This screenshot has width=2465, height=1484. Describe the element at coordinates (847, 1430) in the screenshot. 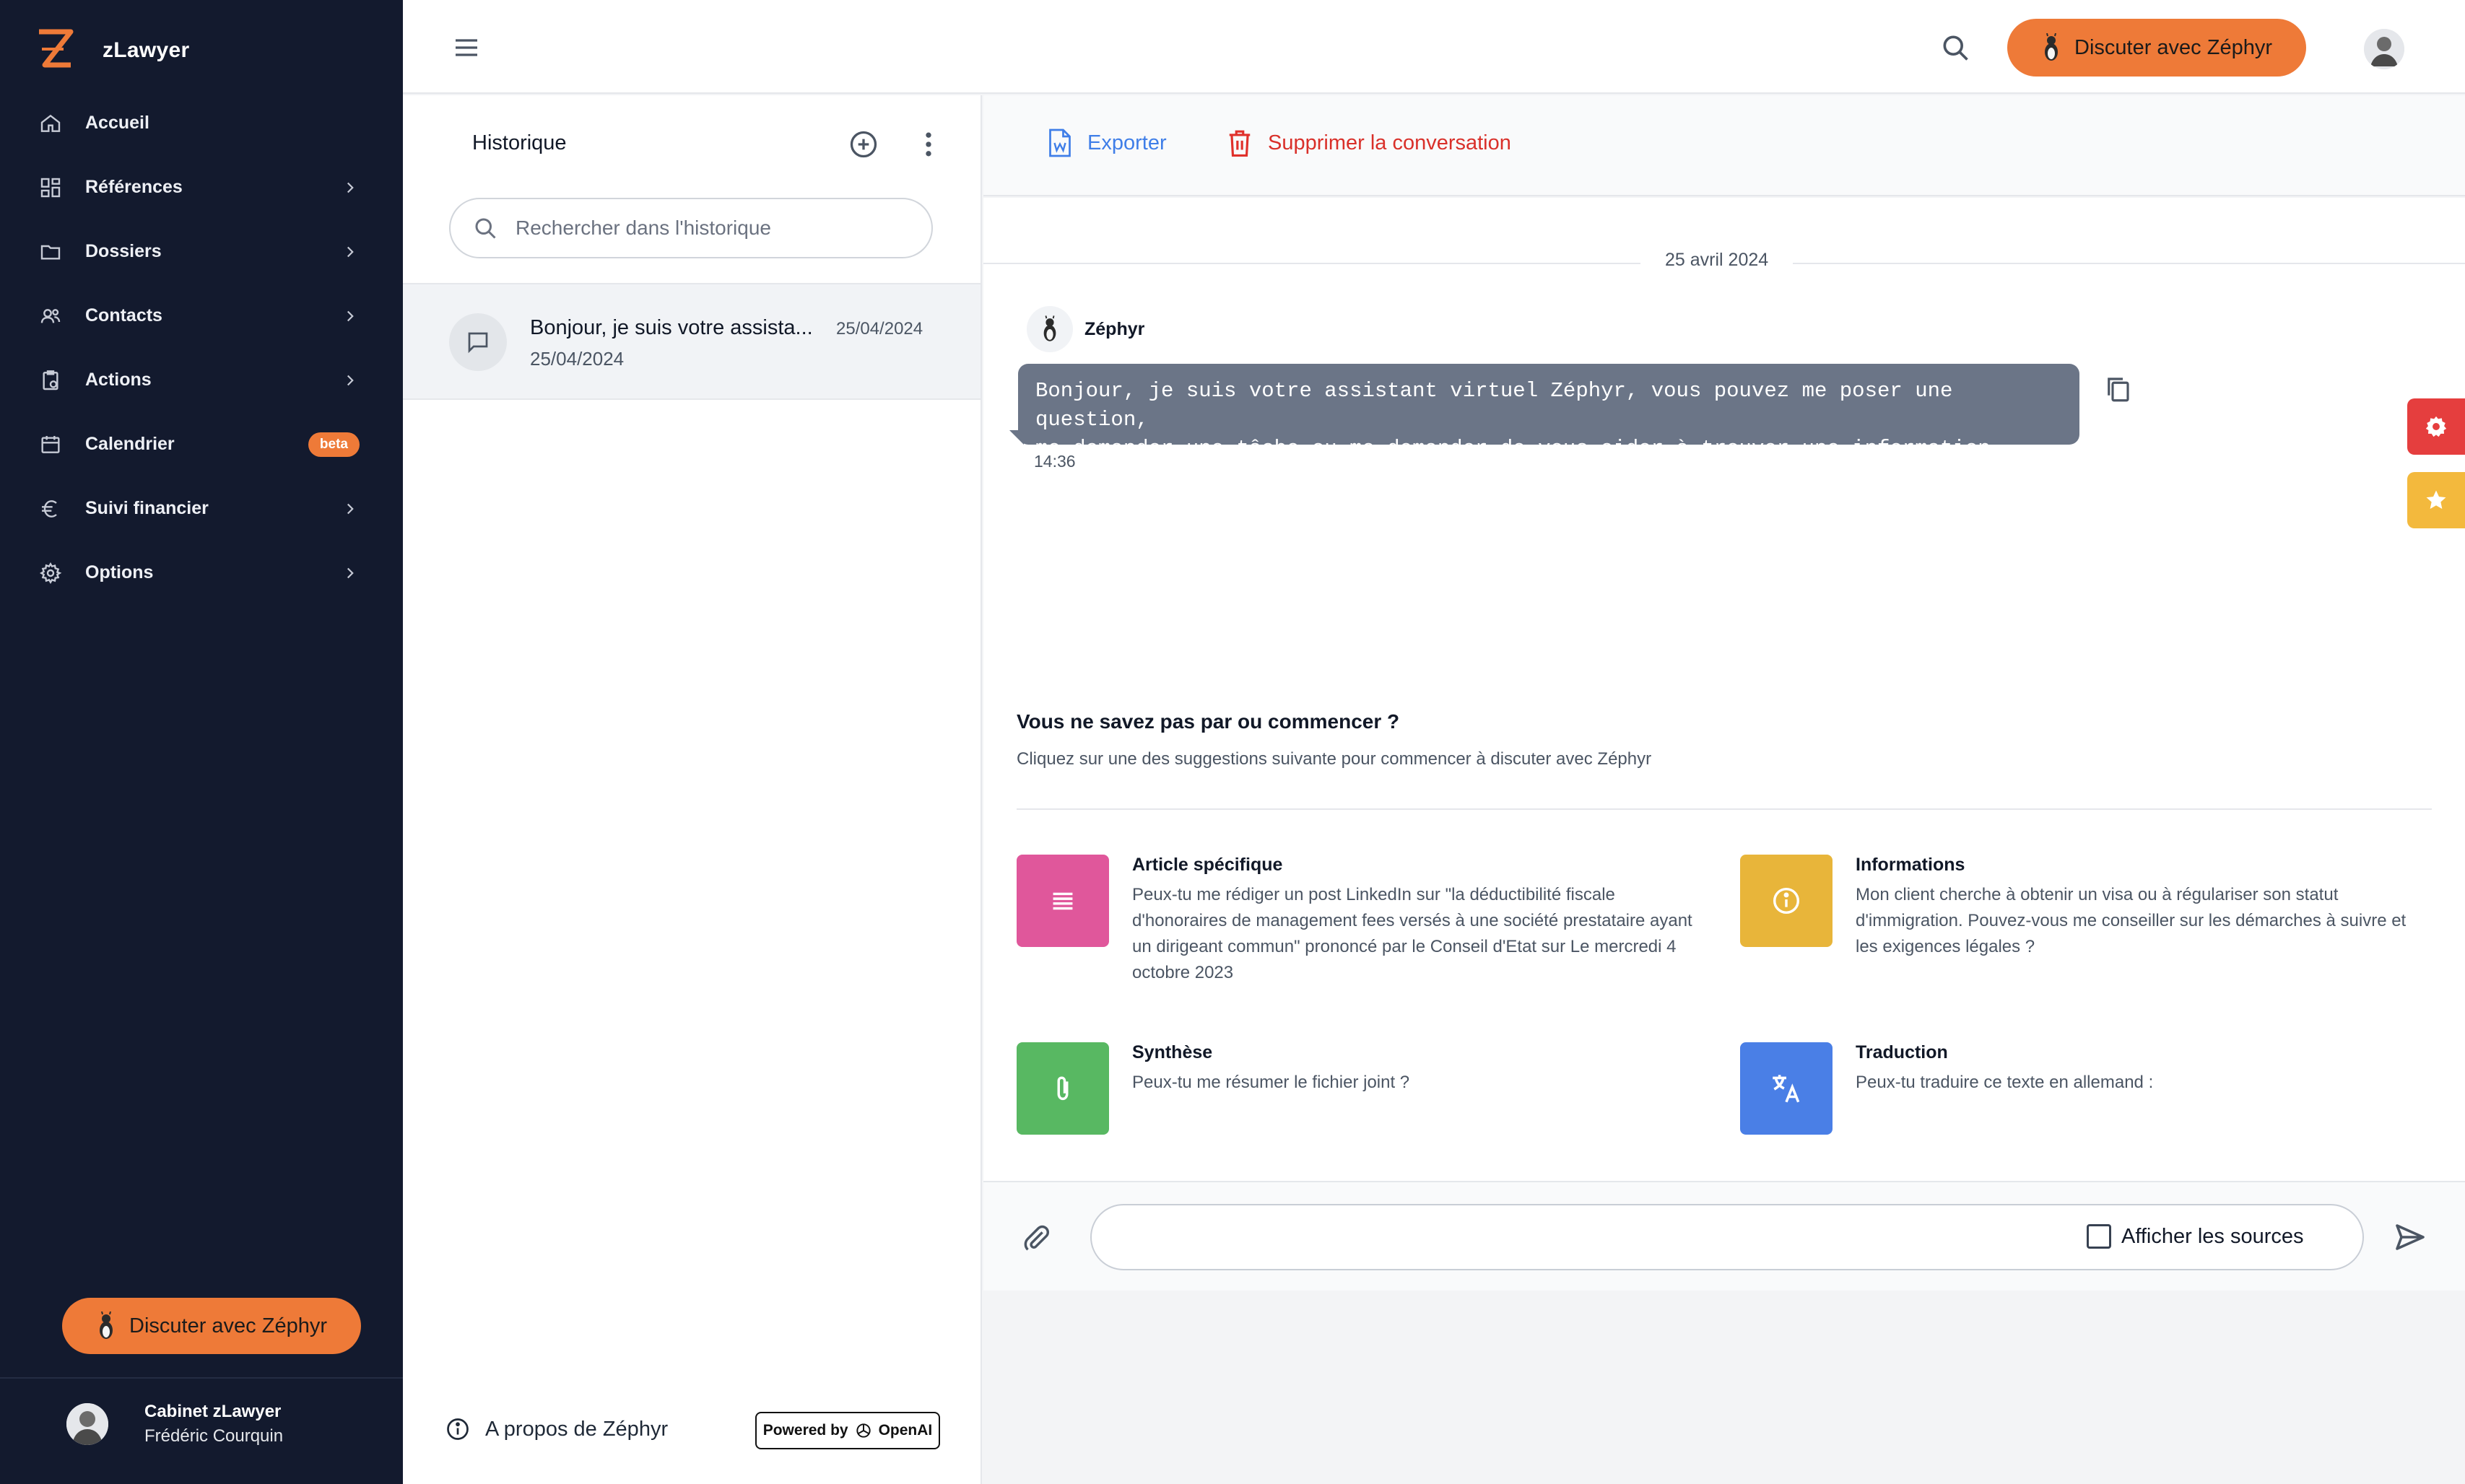

I see `powered-by-openai-badge: Powered by OpenAI` at that location.